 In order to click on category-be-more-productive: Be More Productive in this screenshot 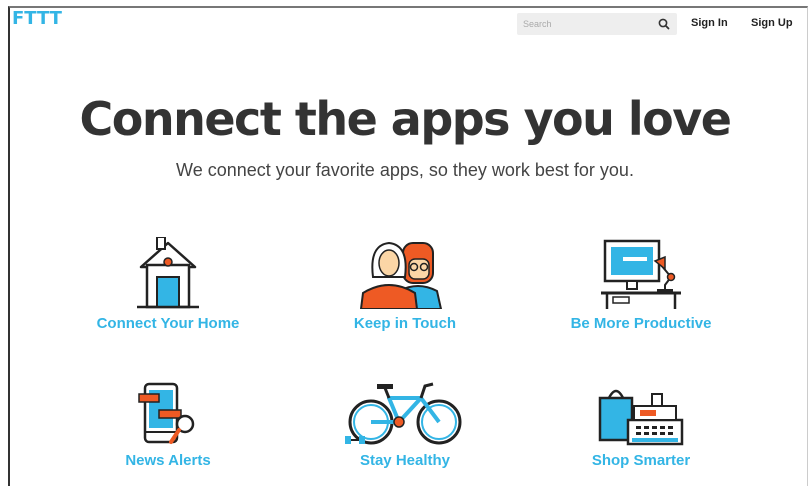, I will do `click(641, 284)`.